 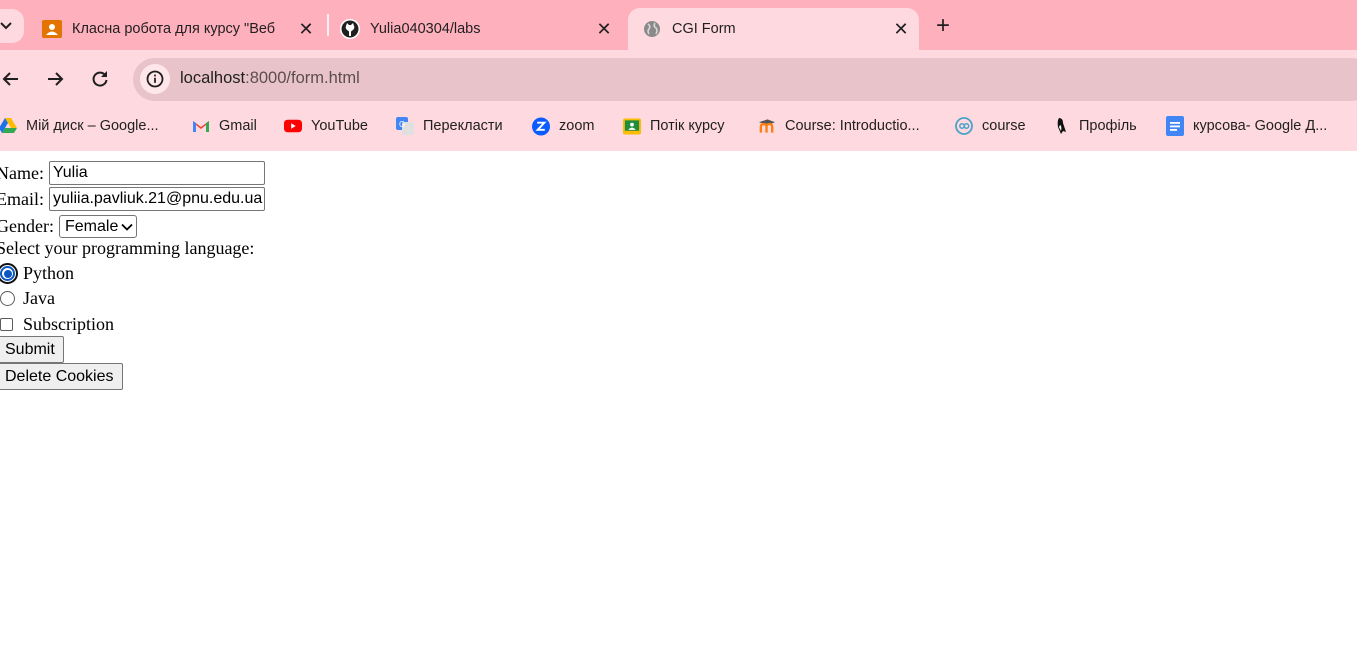 I want to click on tab-github: Yulia040304/labs ✕, so click(x=474, y=29).